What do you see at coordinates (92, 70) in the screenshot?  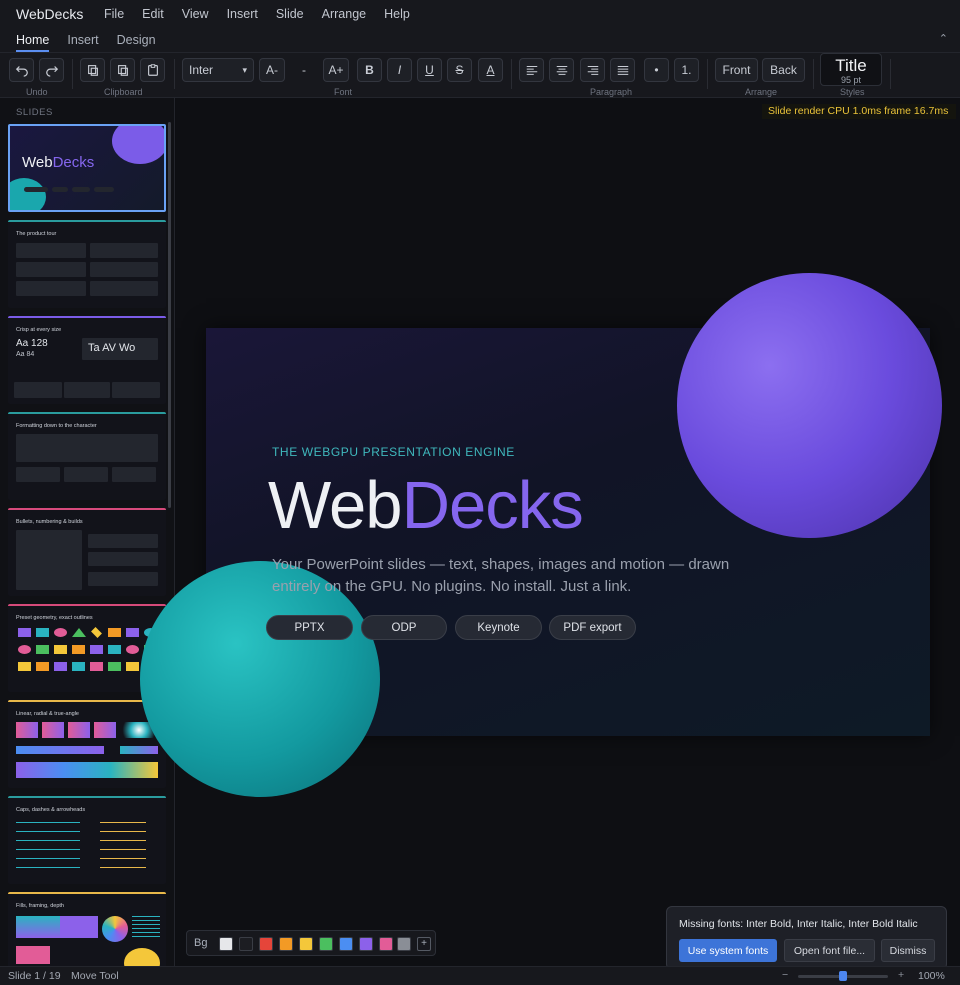 I see `cut-button` at bounding box center [92, 70].